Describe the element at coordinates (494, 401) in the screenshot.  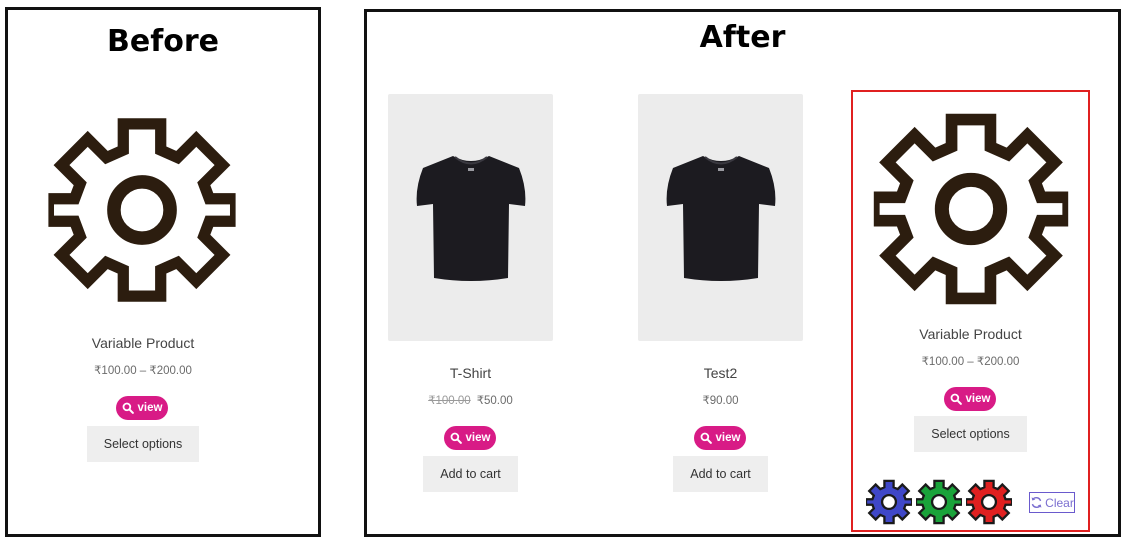
I see `sale-price: ₹50.00` at that location.